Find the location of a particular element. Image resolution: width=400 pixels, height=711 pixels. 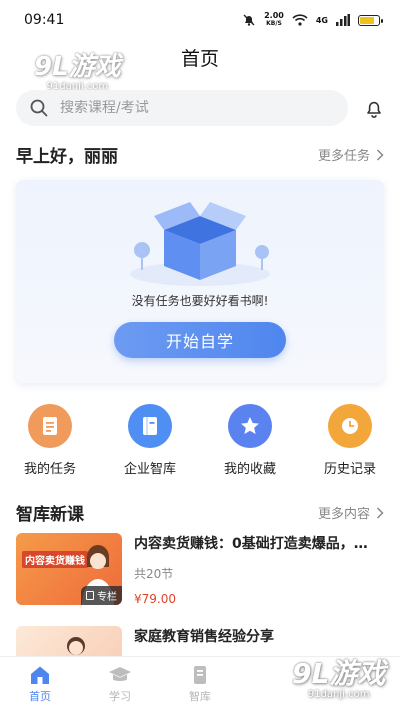

quick-action-my-tasks: 我的任务 is located at coordinates (50, 440).